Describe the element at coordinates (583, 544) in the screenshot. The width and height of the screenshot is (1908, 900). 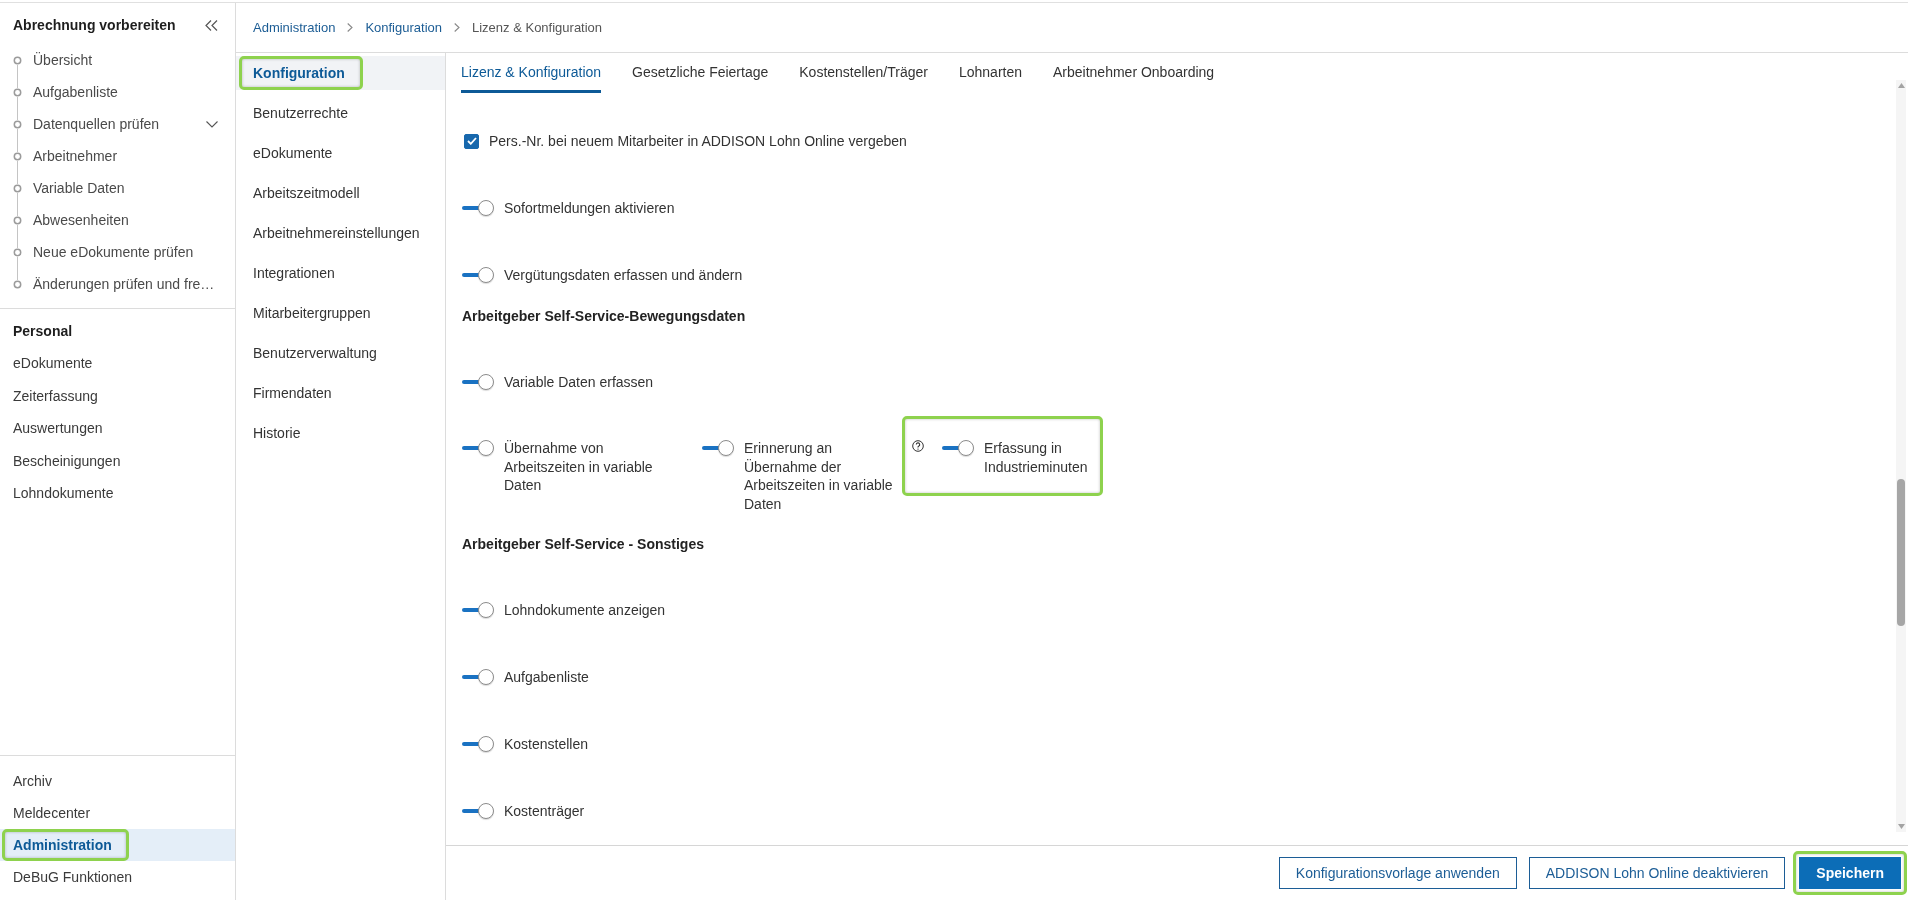
I see `section-heading: Arbeitgeber Self-Service - Sonstiges` at that location.